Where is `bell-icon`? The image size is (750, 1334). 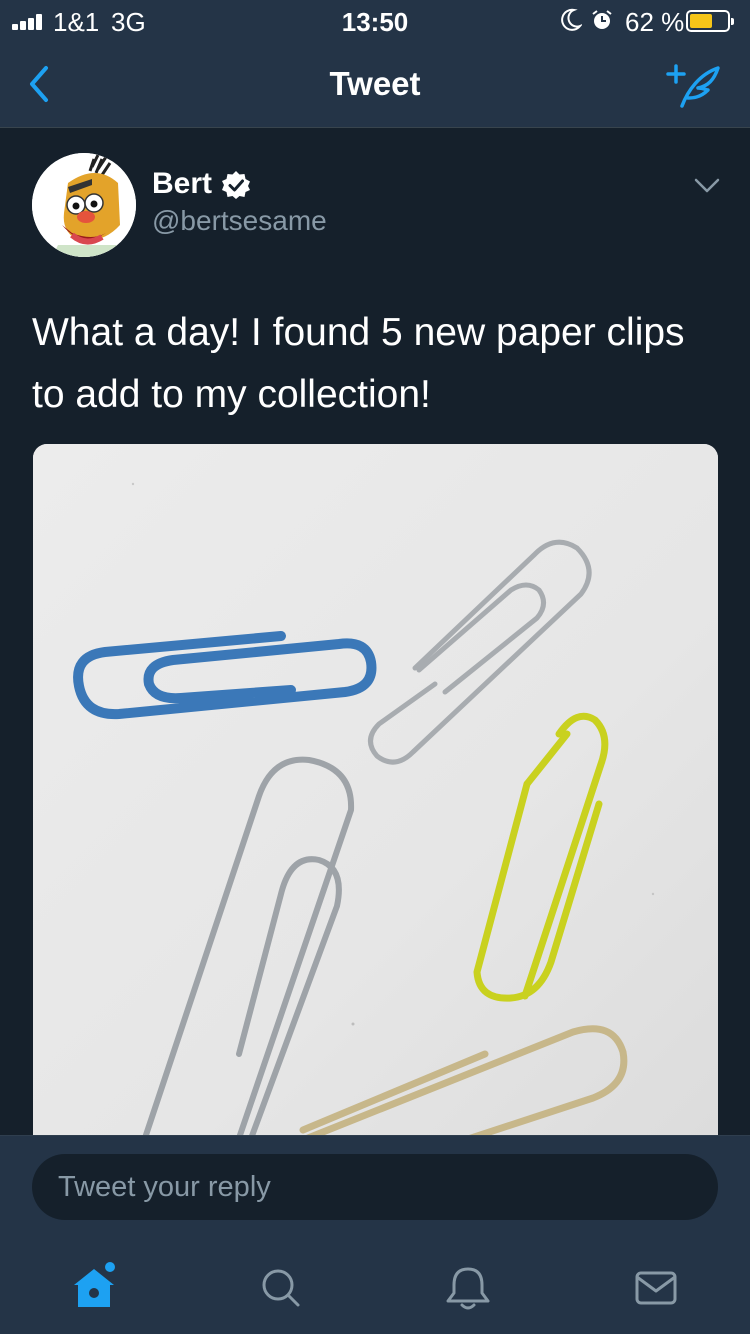 bell-icon is located at coordinates (468, 1288).